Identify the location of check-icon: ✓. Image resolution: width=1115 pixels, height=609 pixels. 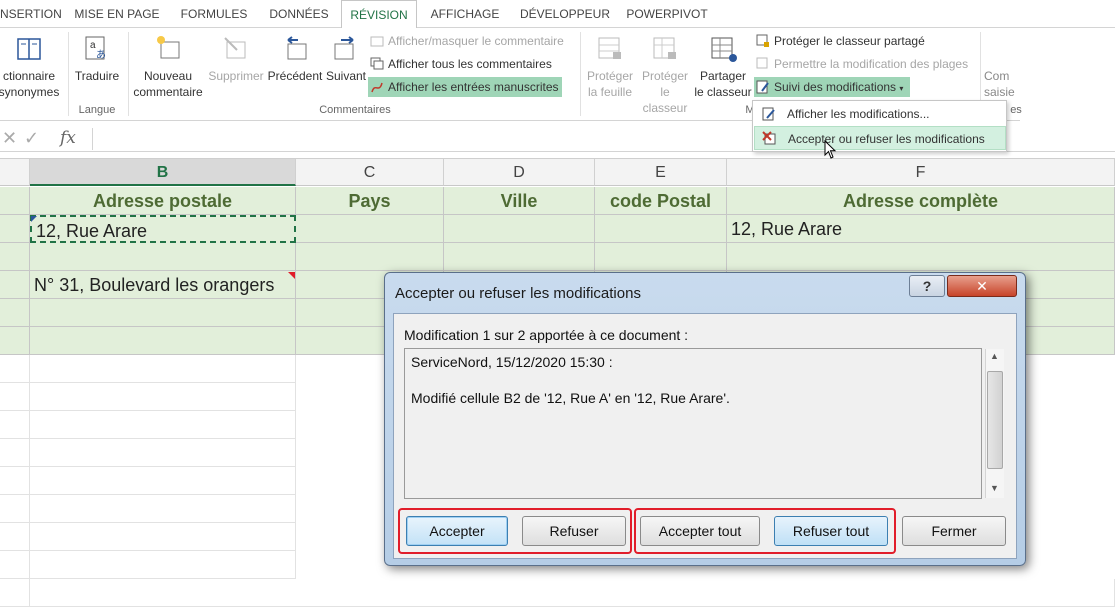
(31, 138).